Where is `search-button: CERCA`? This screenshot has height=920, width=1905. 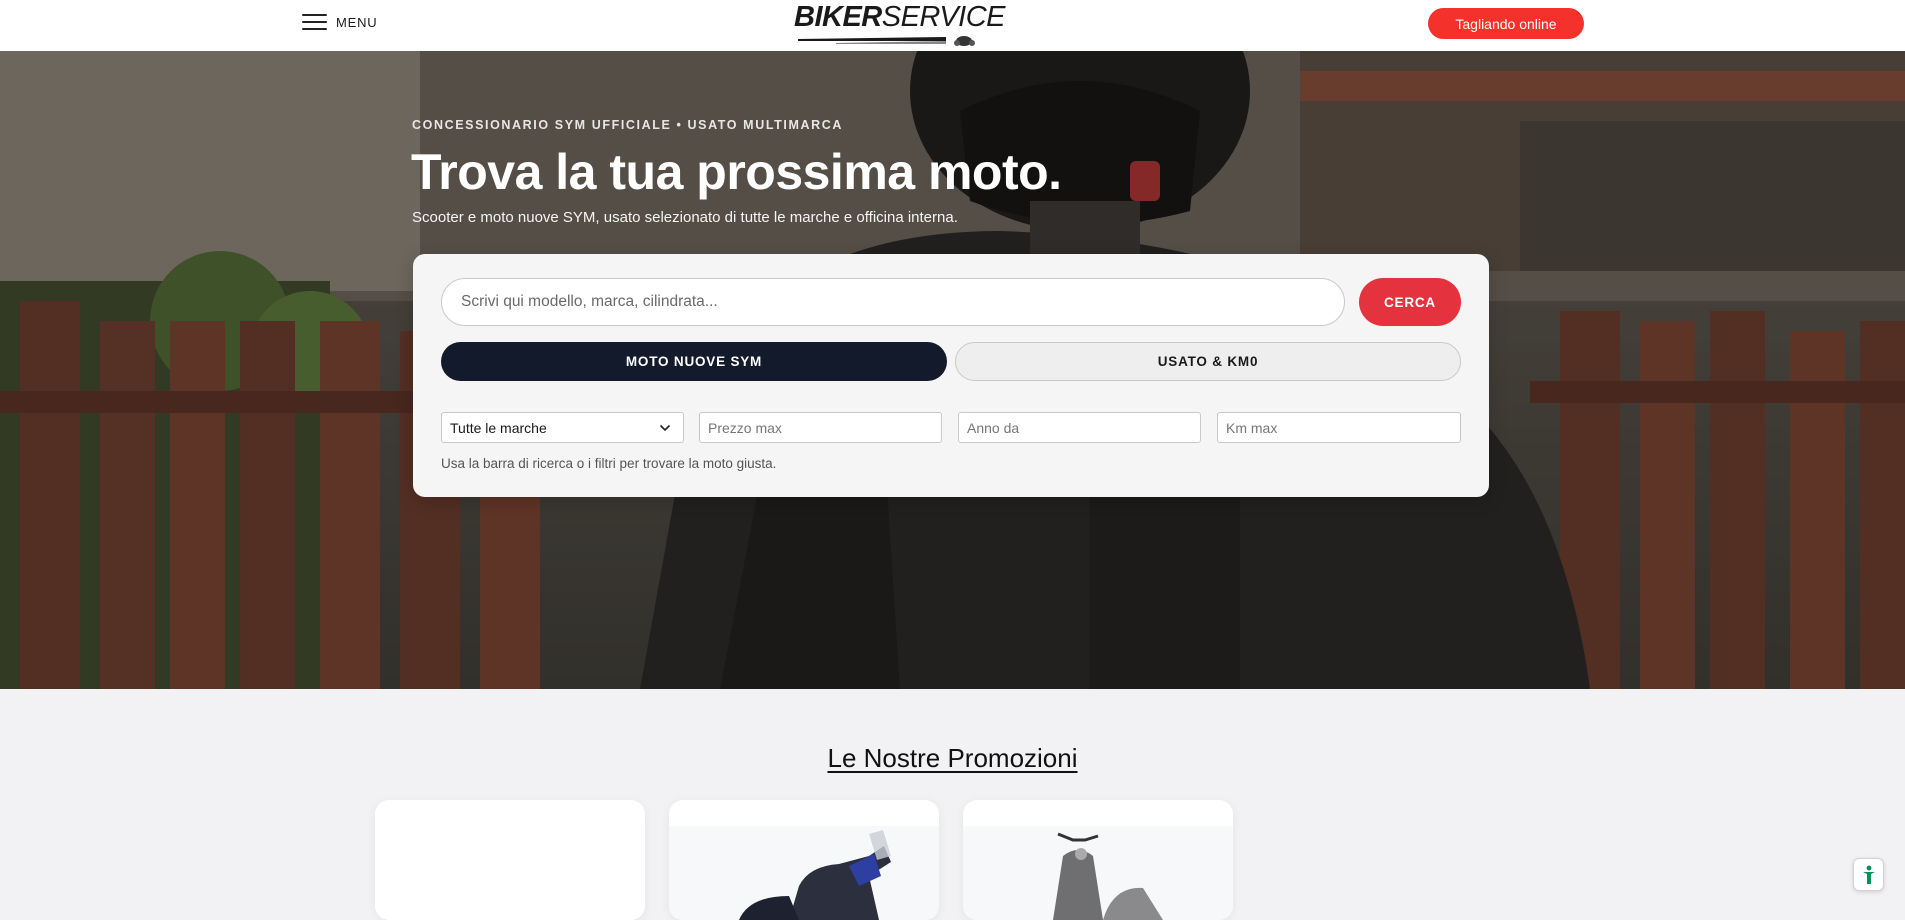
search-button: CERCA is located at coordinates (1410, 302).